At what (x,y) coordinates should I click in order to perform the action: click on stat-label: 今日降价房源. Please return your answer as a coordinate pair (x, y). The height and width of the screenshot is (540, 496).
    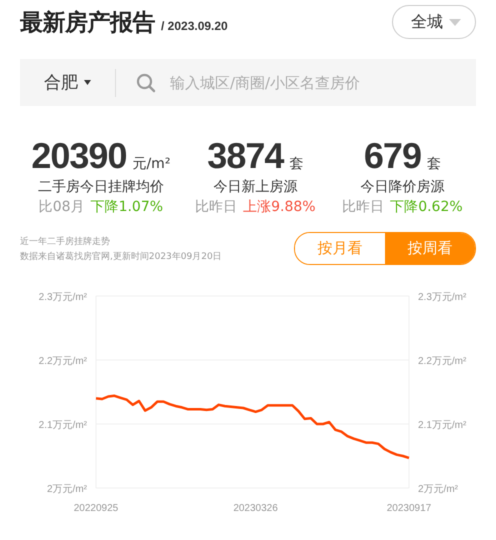
    Looking at the image, I should click on (402, 187).